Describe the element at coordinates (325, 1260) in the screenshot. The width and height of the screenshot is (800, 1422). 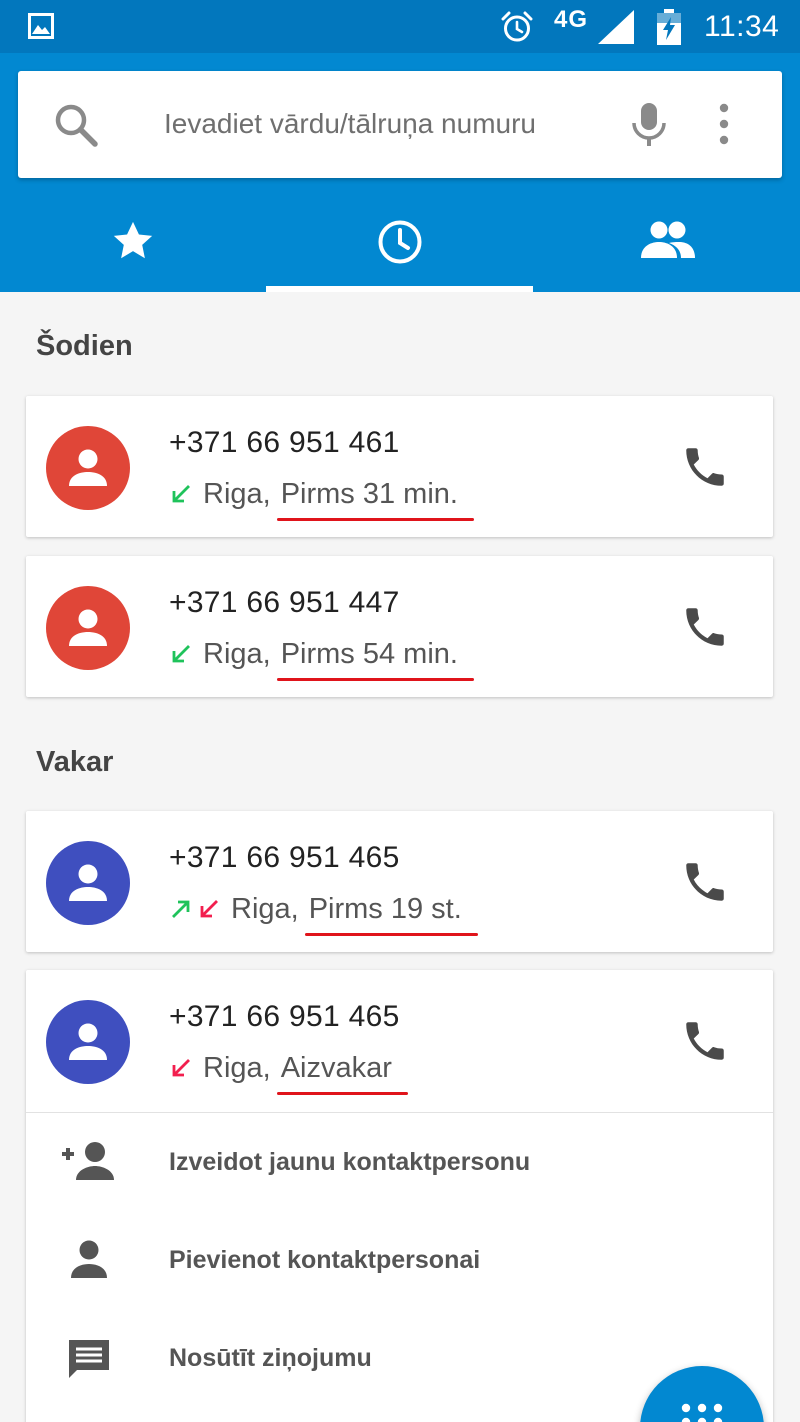
I see `add-to-contact-label: Pievienot kontaktpersonai` at that location.